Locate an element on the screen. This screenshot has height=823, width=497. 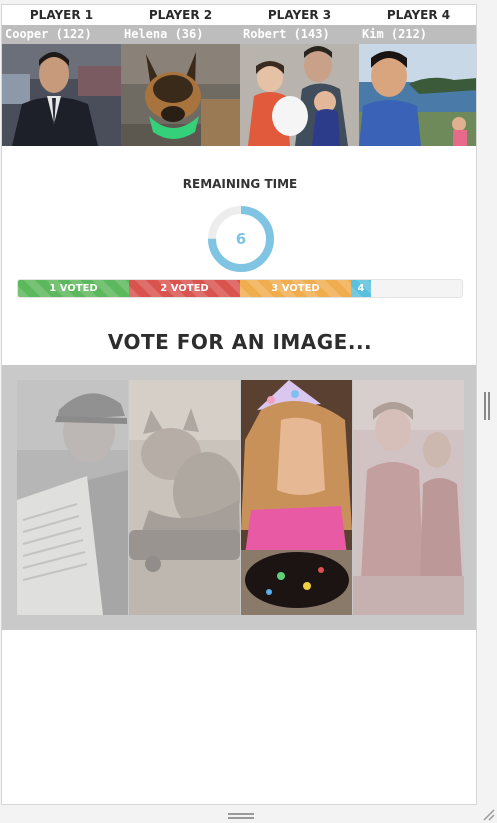
player-name-score: Cooper (122) is located at coordinates (61, 34).